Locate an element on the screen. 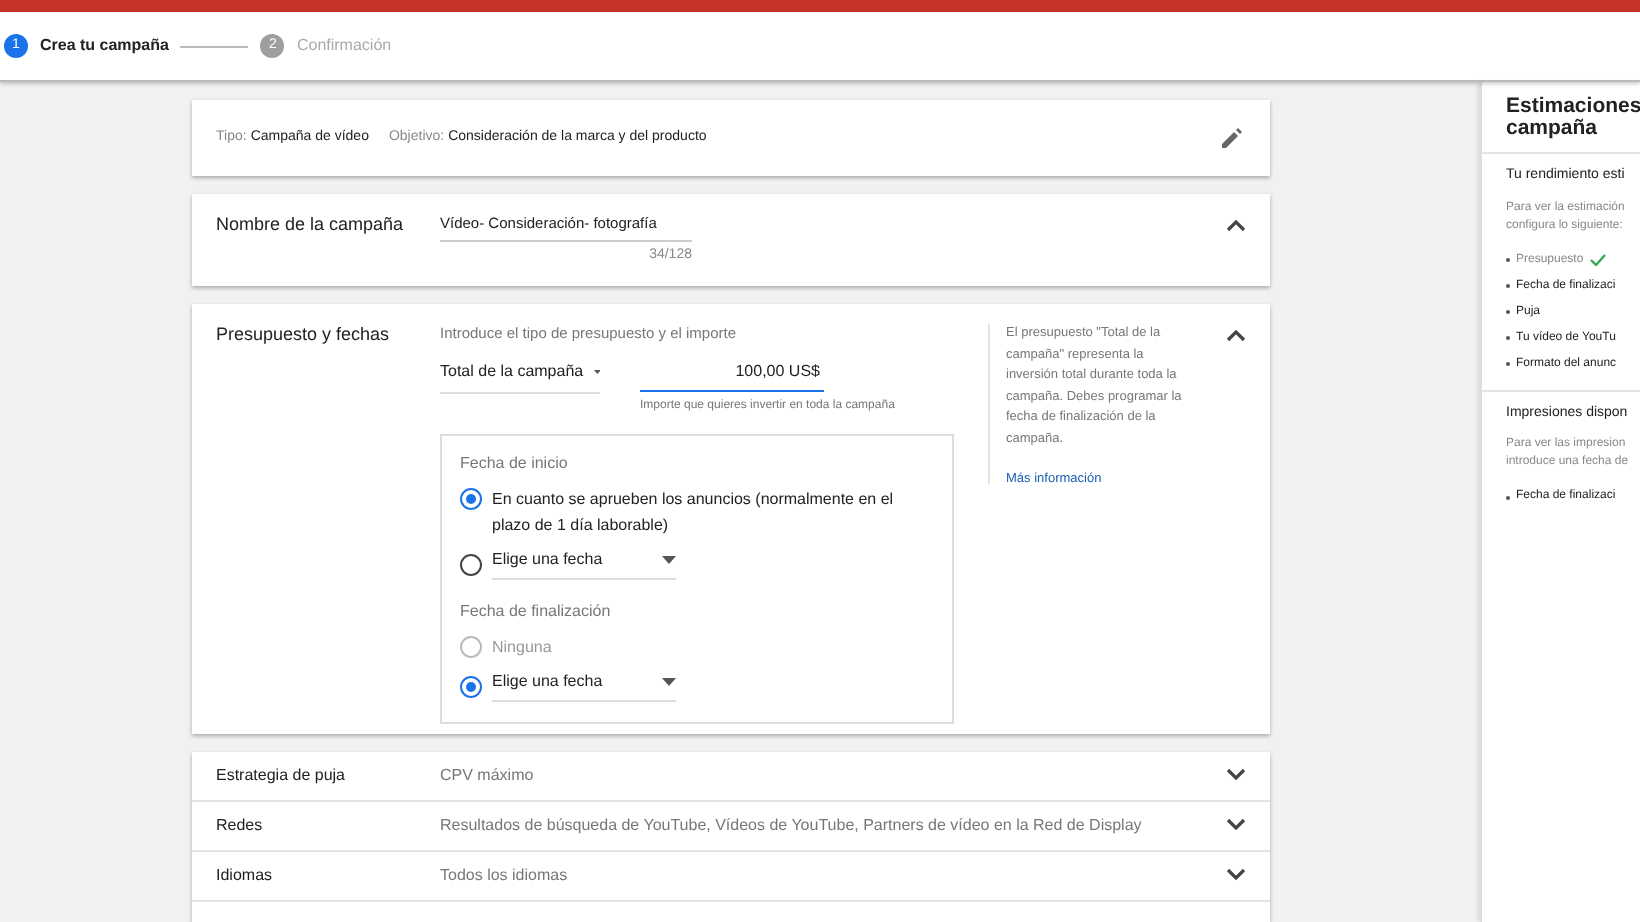  panel-title: Estimaciones is located at coordinates (1573, 107).